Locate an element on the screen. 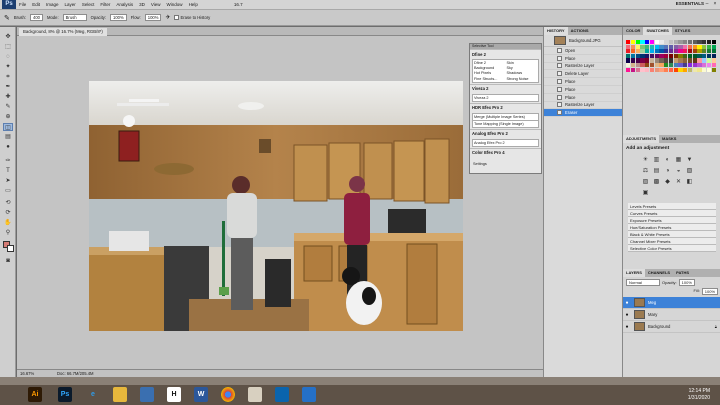 The image size is (720, 405). path-select-tool-icon: ➤ is located at coordinates (8, 181).